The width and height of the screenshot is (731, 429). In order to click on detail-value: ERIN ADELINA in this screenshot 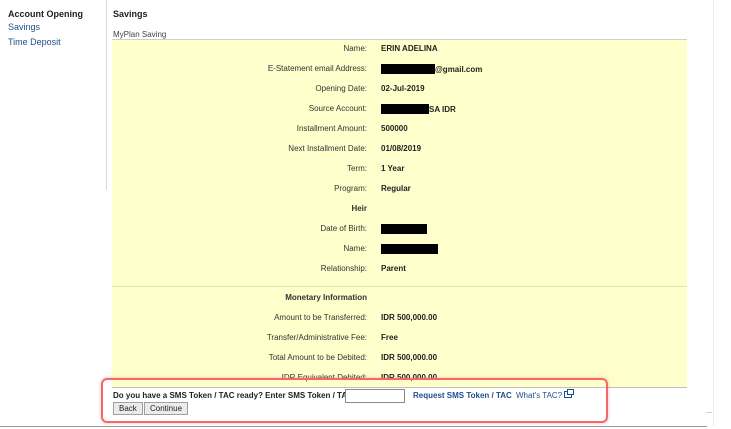, I will do `click(409, 48)`.